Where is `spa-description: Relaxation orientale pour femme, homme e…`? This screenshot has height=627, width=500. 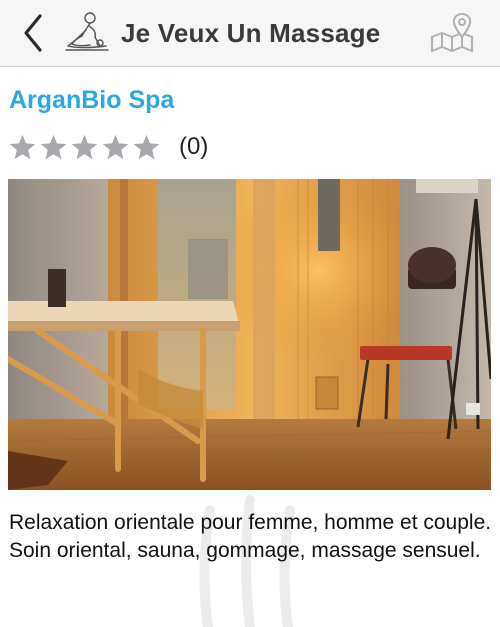
spa-description: Relaxation orientale pour femme, homme e… is located at coordinates (251, 537).